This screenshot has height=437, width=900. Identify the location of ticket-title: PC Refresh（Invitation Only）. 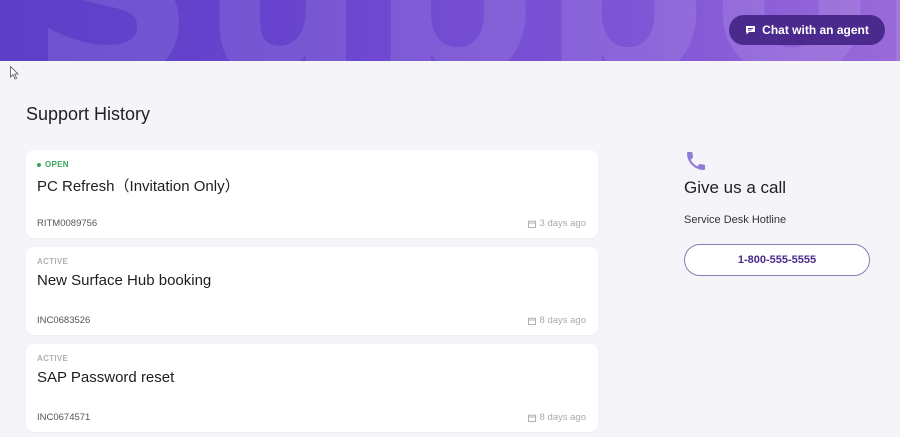
(138, 186).